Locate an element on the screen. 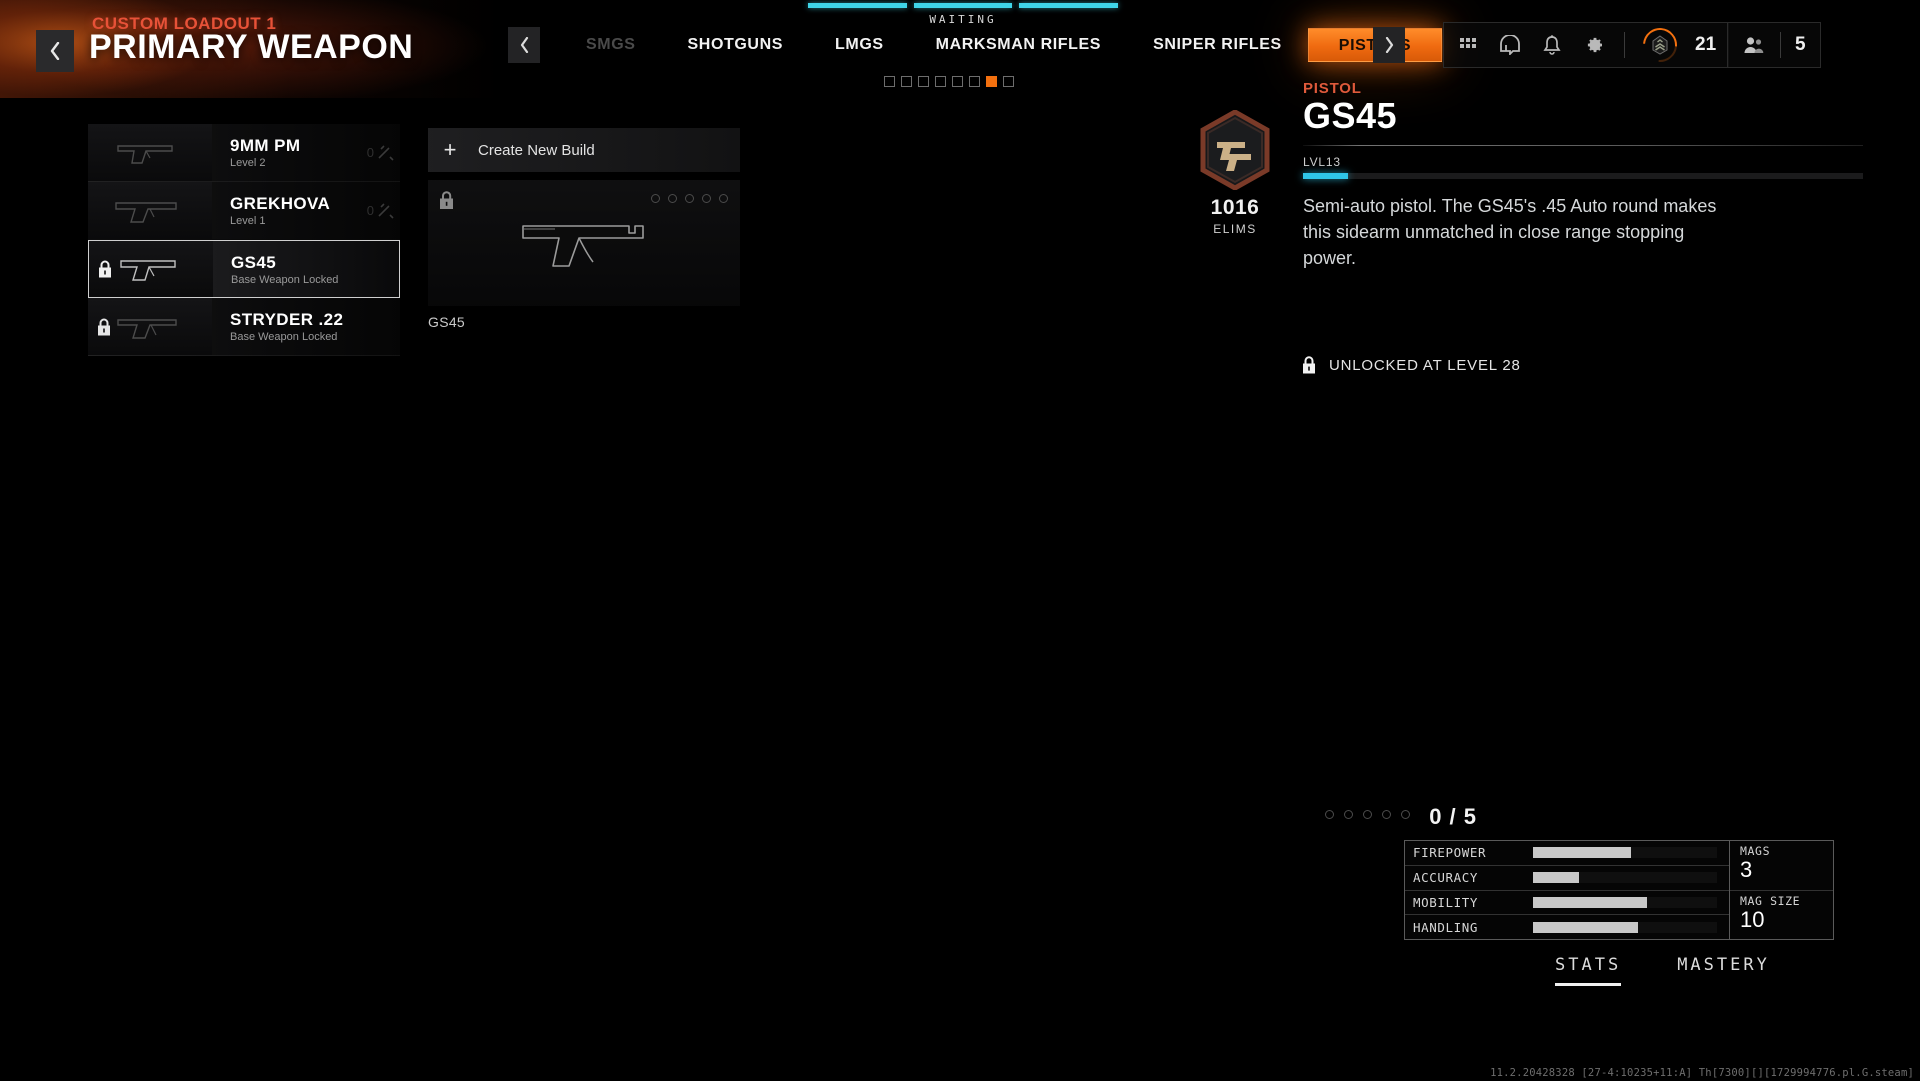 Image resolution: width=1920 pixels, height=1081 pixels. weapon-info: GS45 Base Weapon Locked is located at coordinates (281, 269).